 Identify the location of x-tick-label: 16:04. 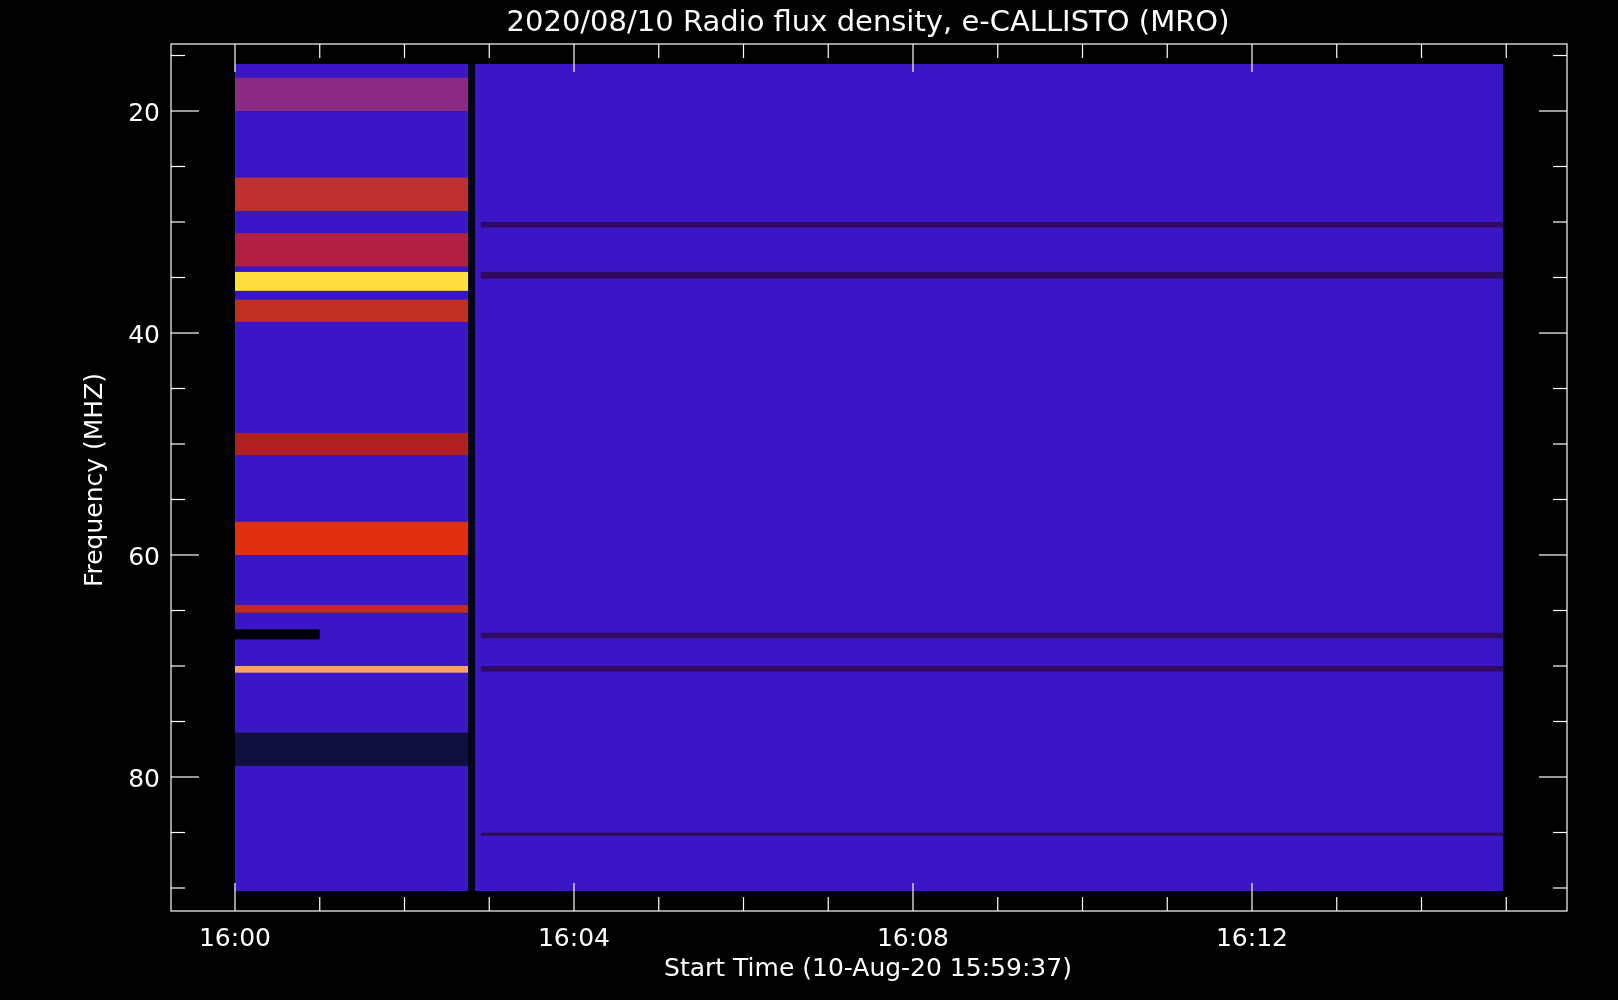
(574, 937).